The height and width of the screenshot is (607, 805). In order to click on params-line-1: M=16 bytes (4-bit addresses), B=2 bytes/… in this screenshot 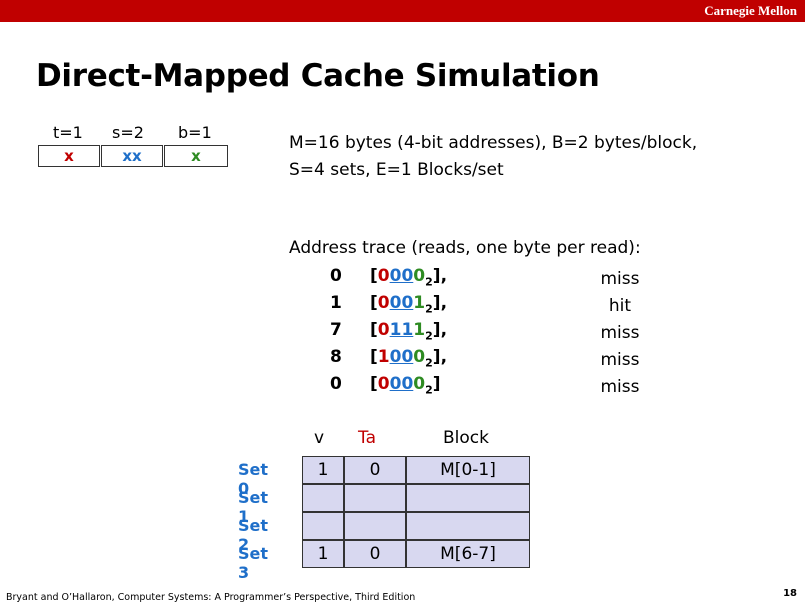, I will do `click(493, 143)`.